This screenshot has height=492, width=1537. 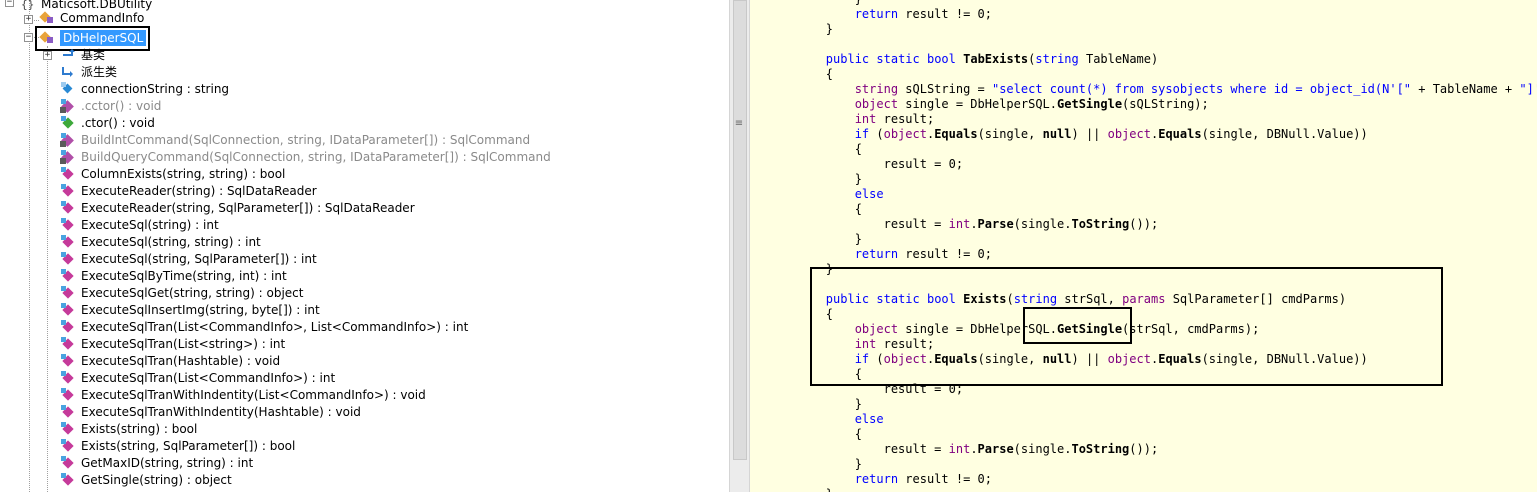 I want to click on tree-node-member: ExecuteSqlGet(string, string) : object, so click(x=181, y=292).